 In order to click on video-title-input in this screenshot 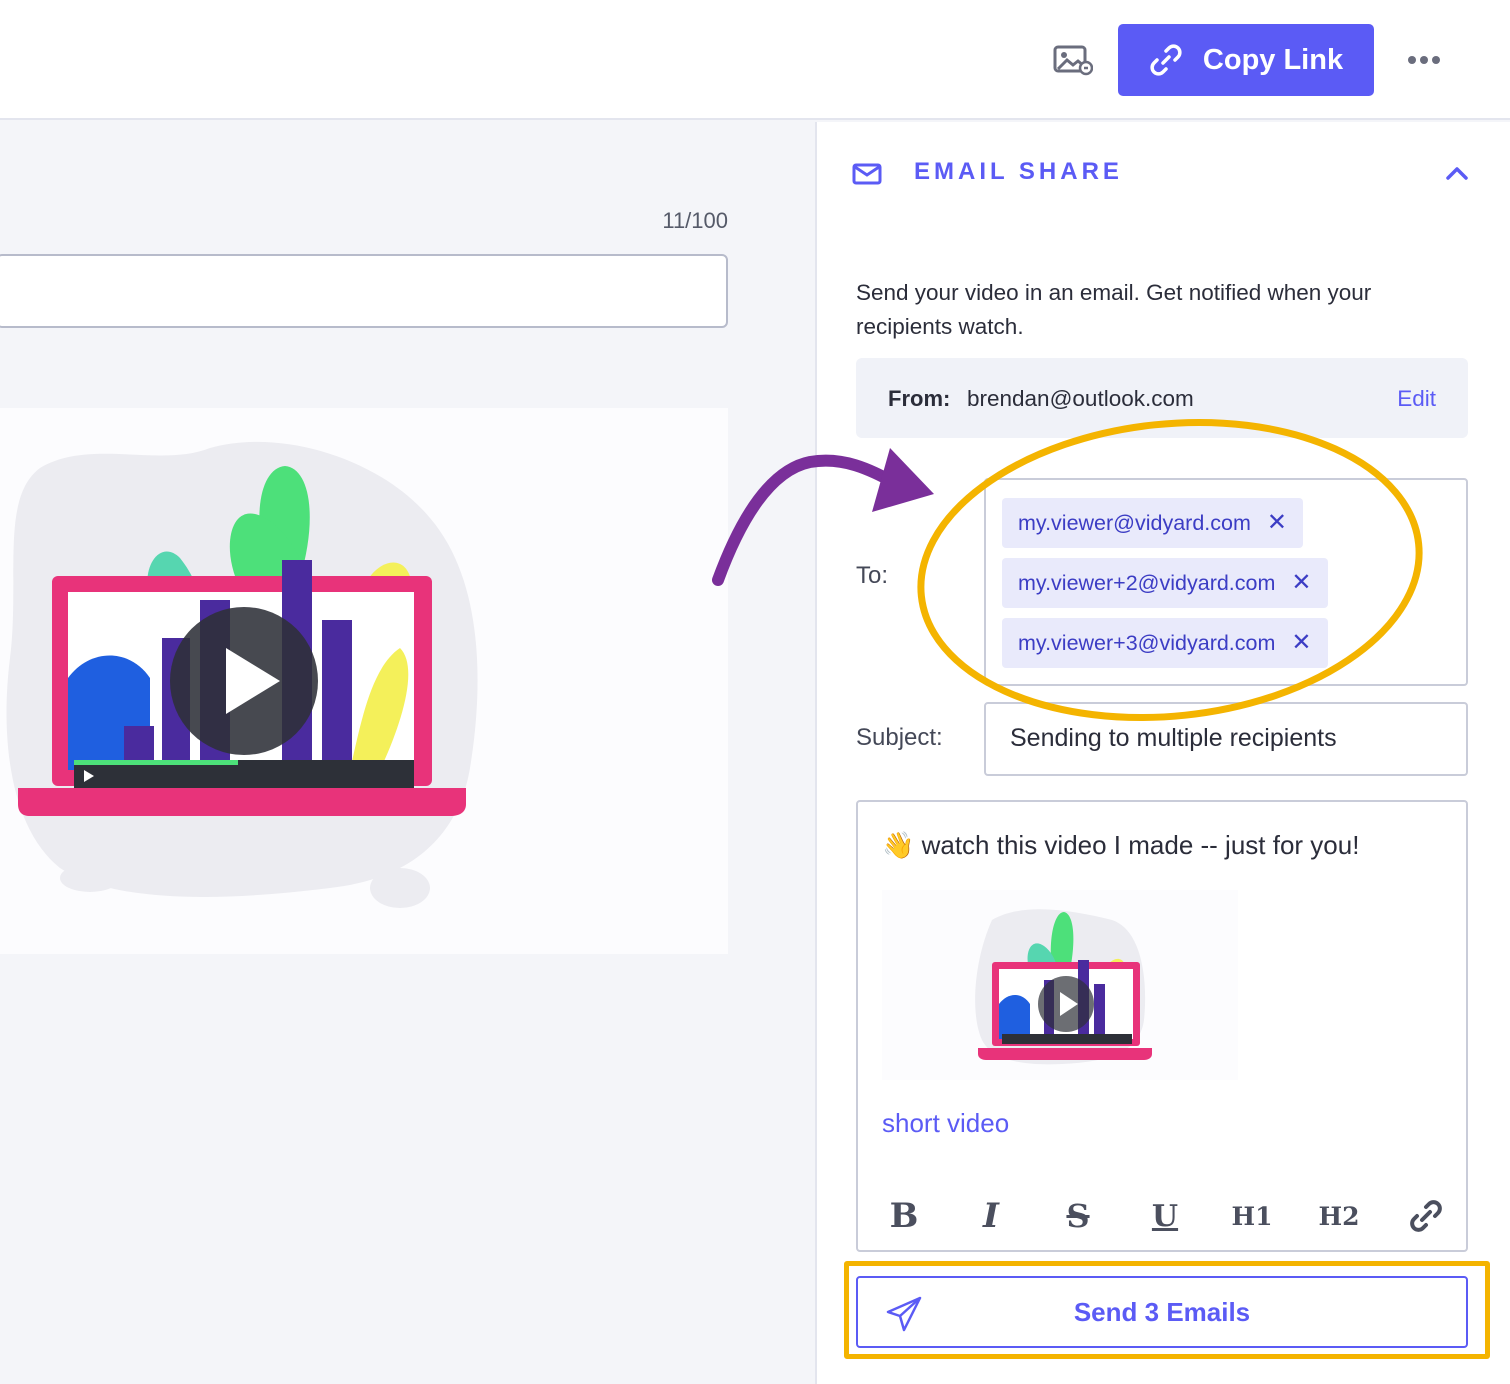, I will do `click(364, 291)`.